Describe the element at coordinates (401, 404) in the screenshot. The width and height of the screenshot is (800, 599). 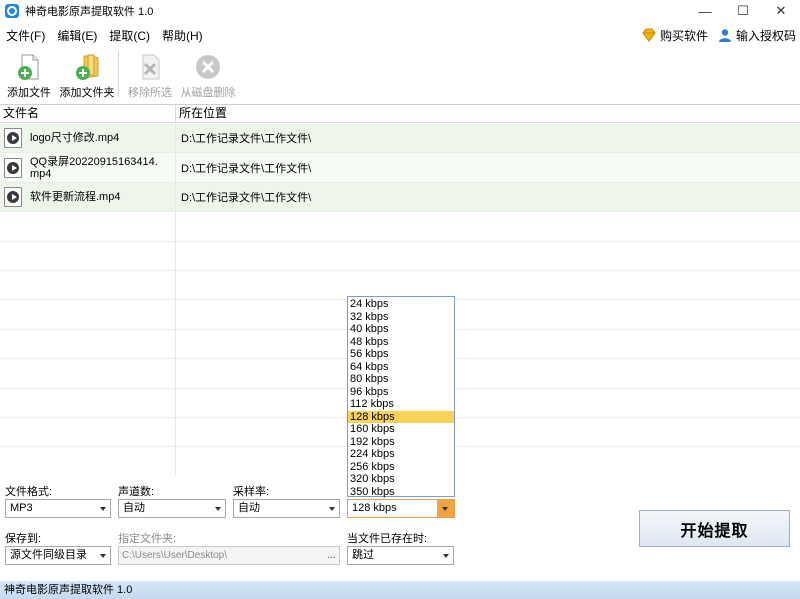
I see `bitrate-option: 112 kbps` at that location.